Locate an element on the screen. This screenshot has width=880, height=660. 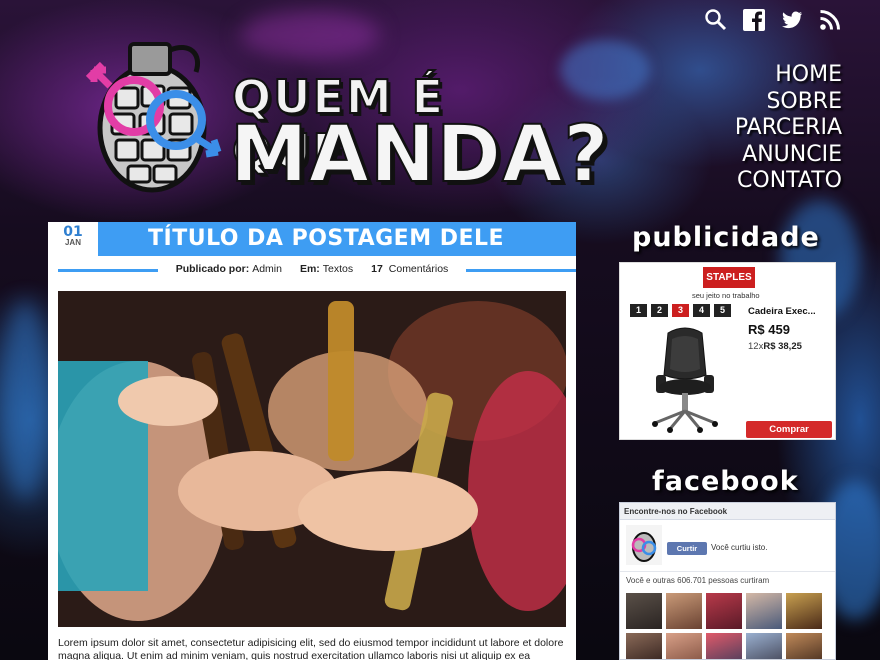
rss-icon is located at coordinates (830, 20).